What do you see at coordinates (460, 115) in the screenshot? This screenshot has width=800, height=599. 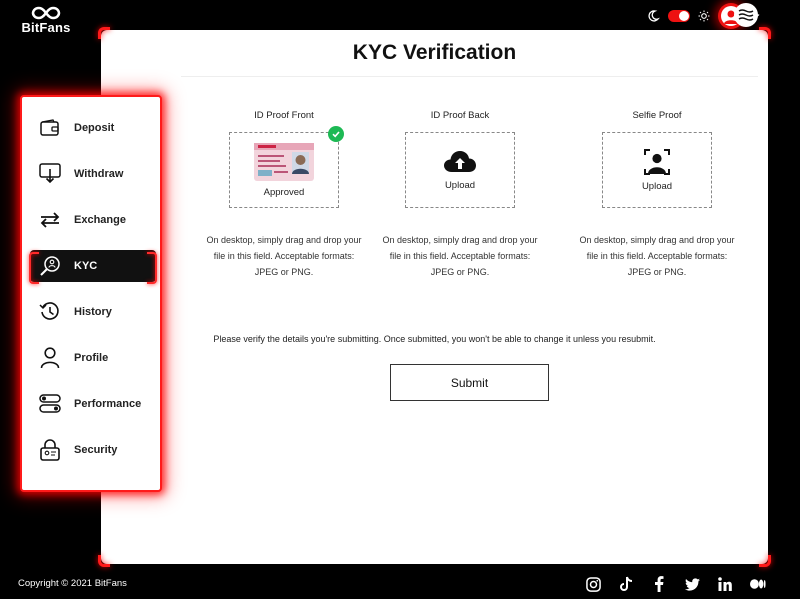 I see `proof-label: ID Proof Back` at bounding box center [460, 115].